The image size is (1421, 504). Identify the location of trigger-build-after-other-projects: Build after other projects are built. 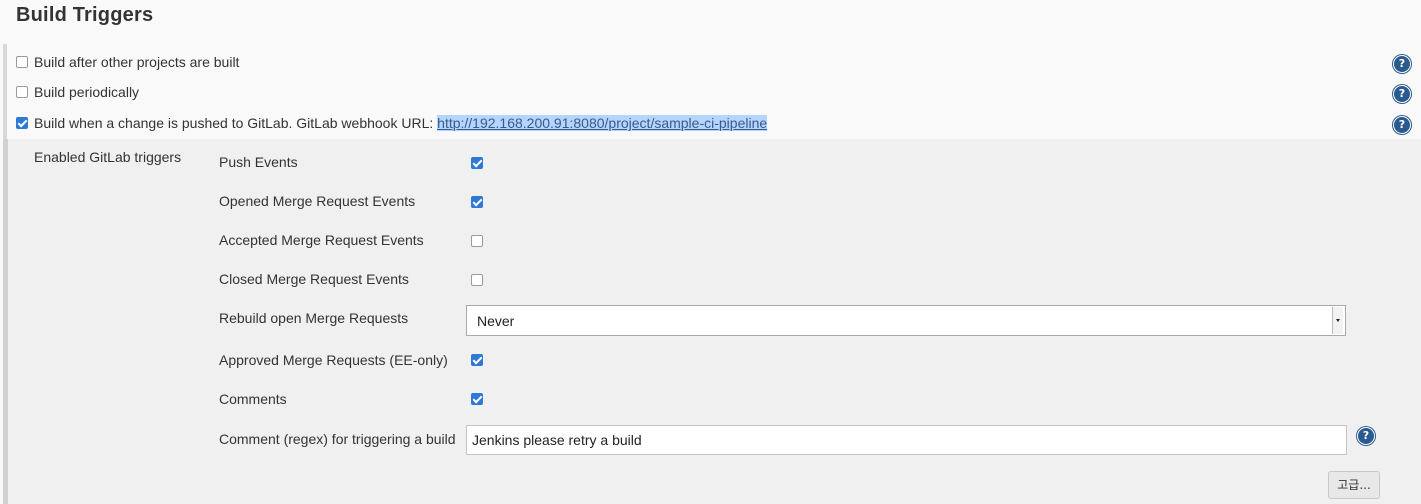
(127, 62).